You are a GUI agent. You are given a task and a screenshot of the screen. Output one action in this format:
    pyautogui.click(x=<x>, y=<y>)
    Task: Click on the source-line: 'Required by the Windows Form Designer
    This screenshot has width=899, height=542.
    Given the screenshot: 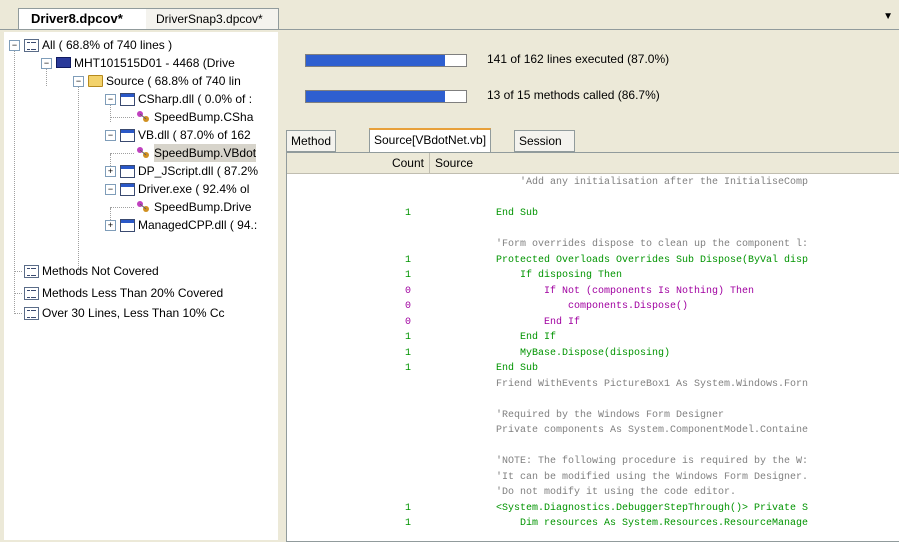 What is the action you would take?
    pyautogui.click(x=598, y=415)
    